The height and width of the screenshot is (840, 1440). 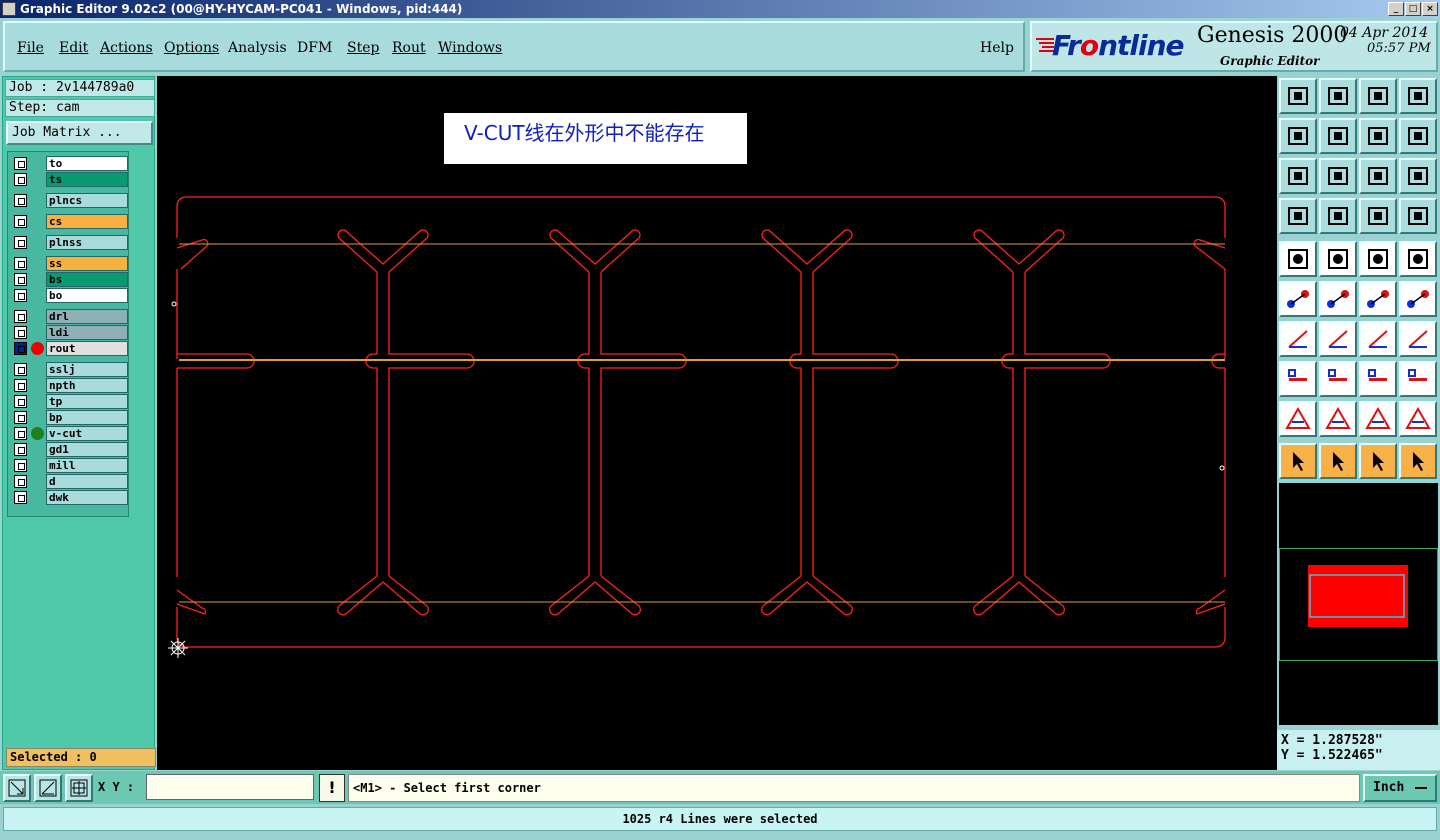 I want to click on layer-colors-alt-button, so click(x=1418, y=216).